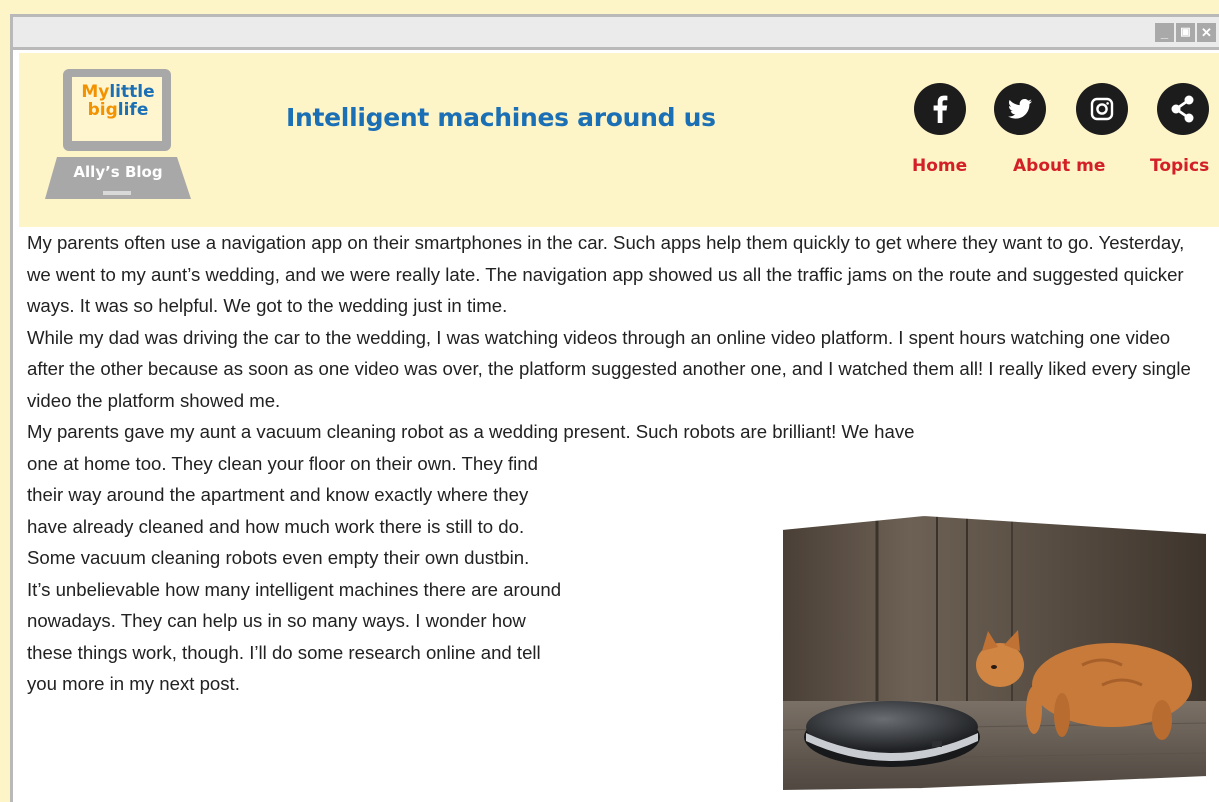  I want to click on share-glyph, so click(1182, 109).